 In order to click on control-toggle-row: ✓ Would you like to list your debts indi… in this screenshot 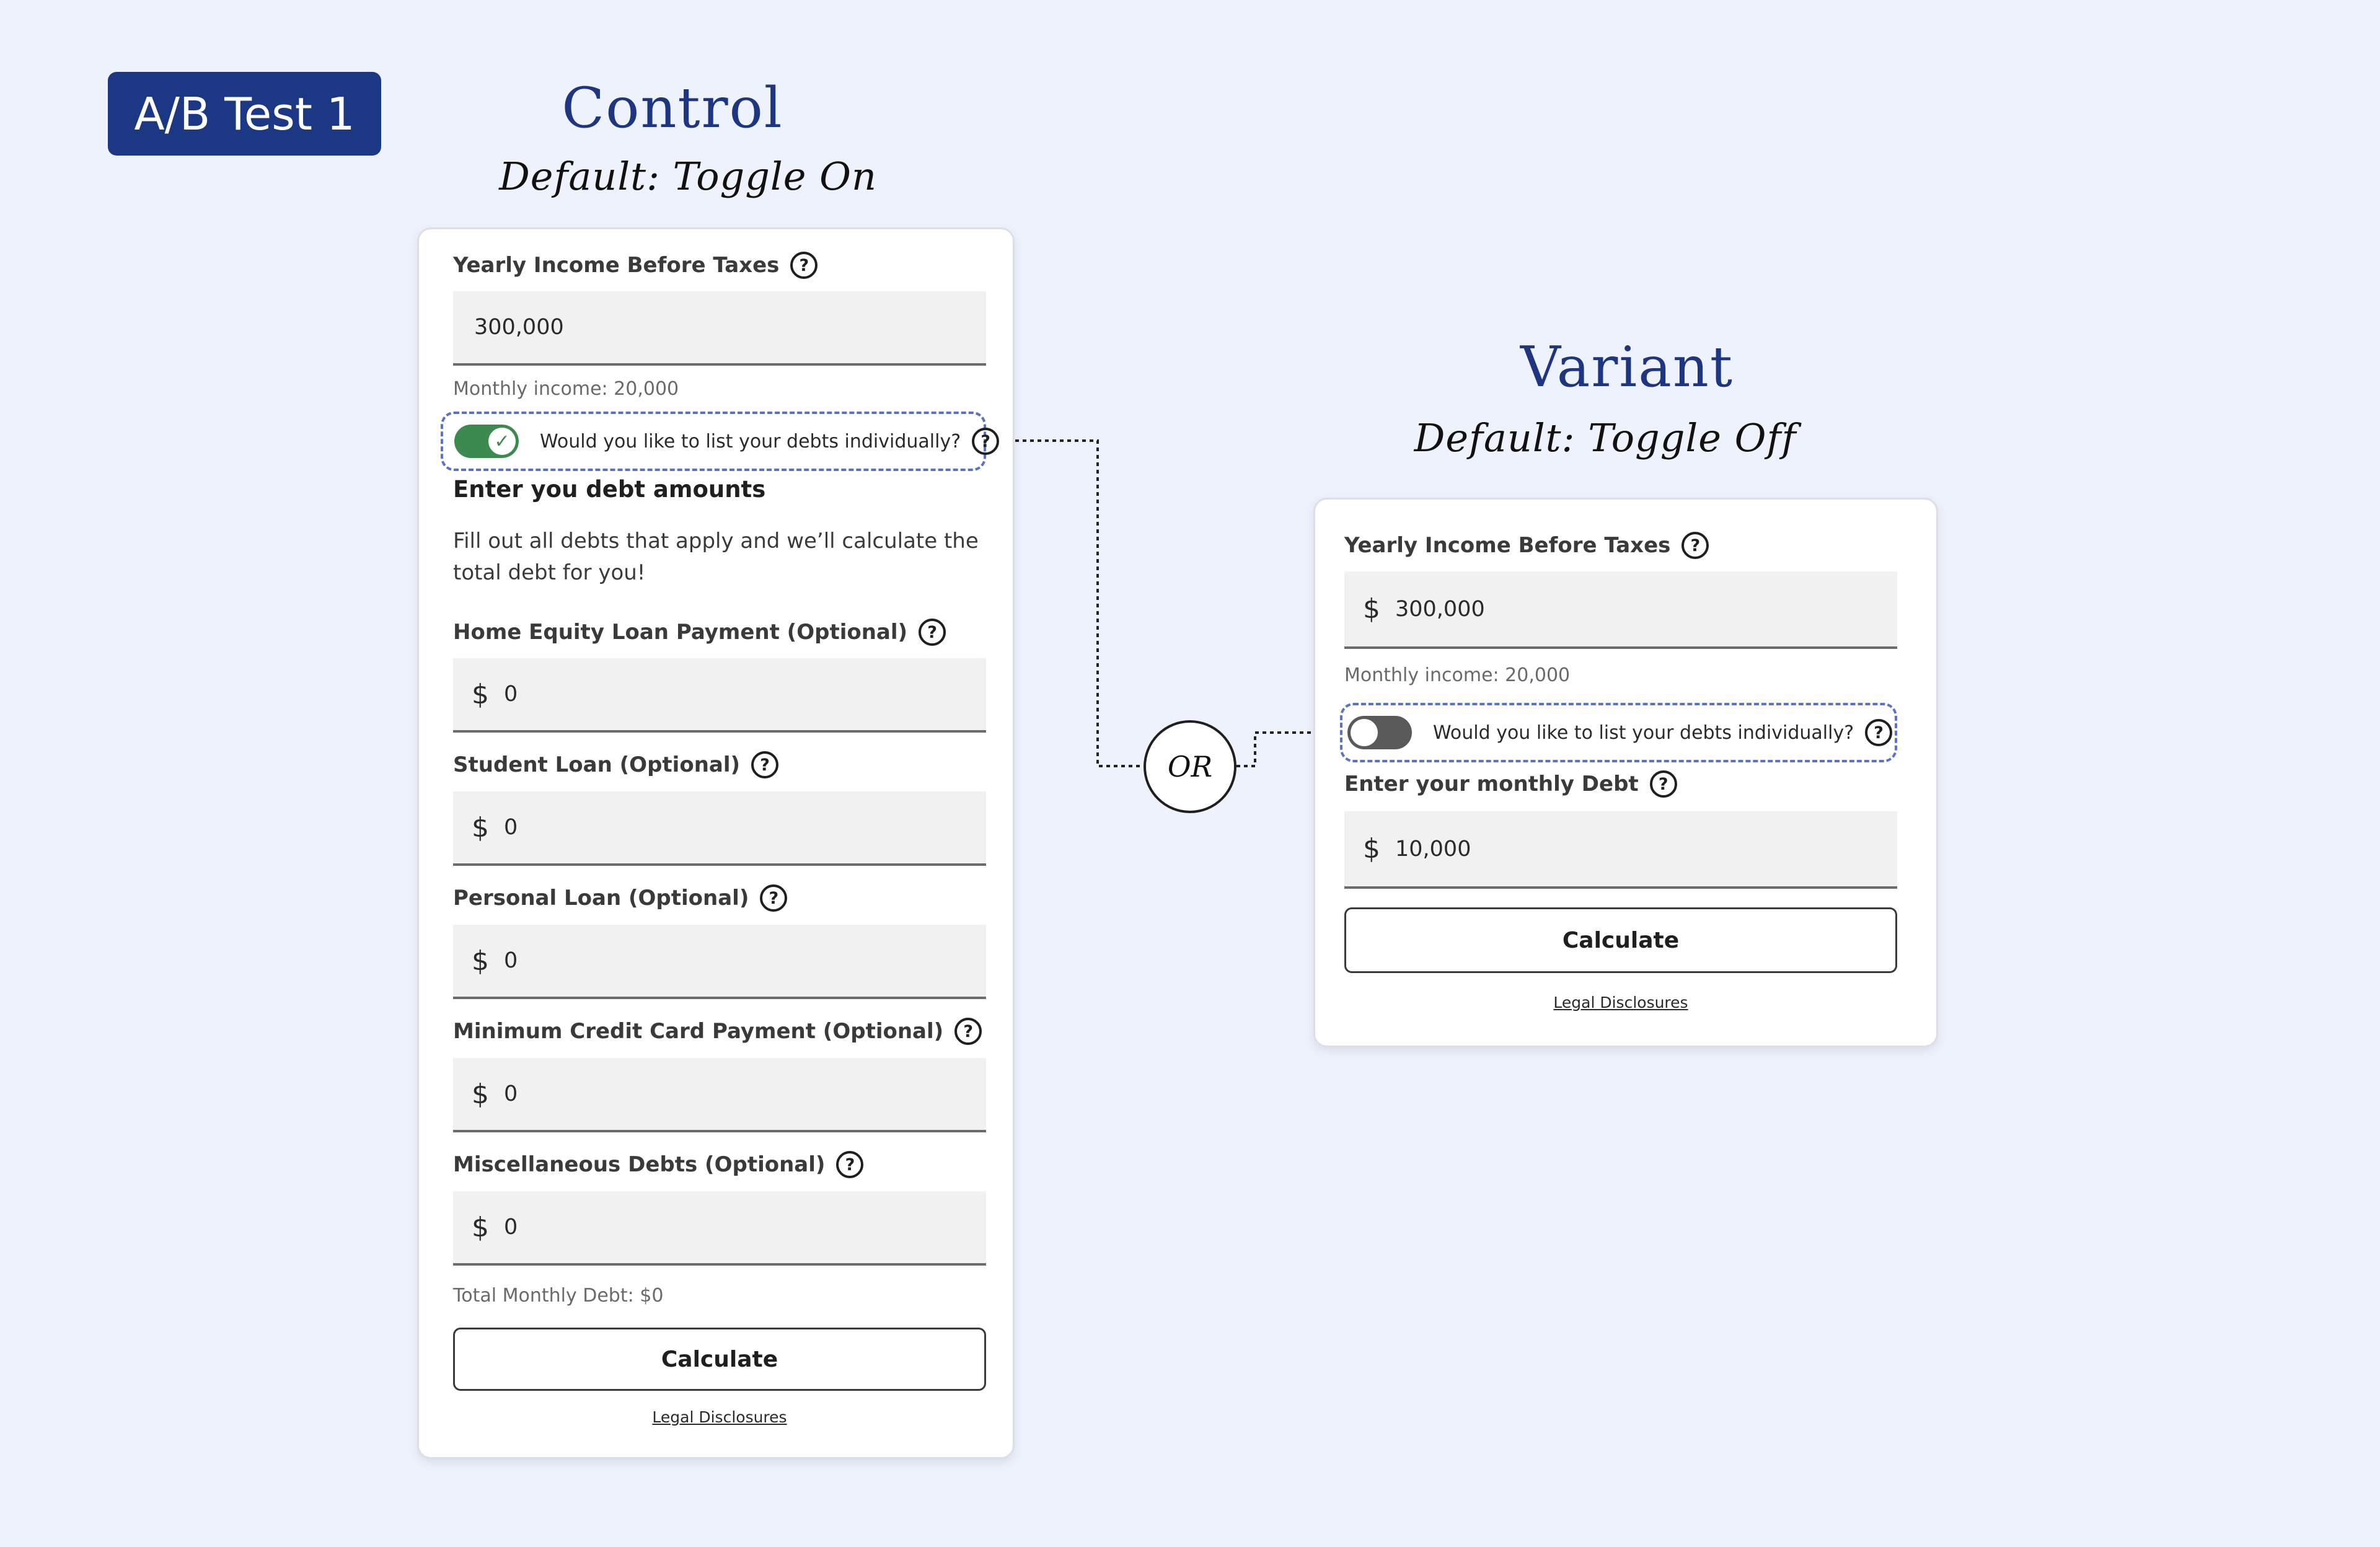, I will do `click(720, 441)`.